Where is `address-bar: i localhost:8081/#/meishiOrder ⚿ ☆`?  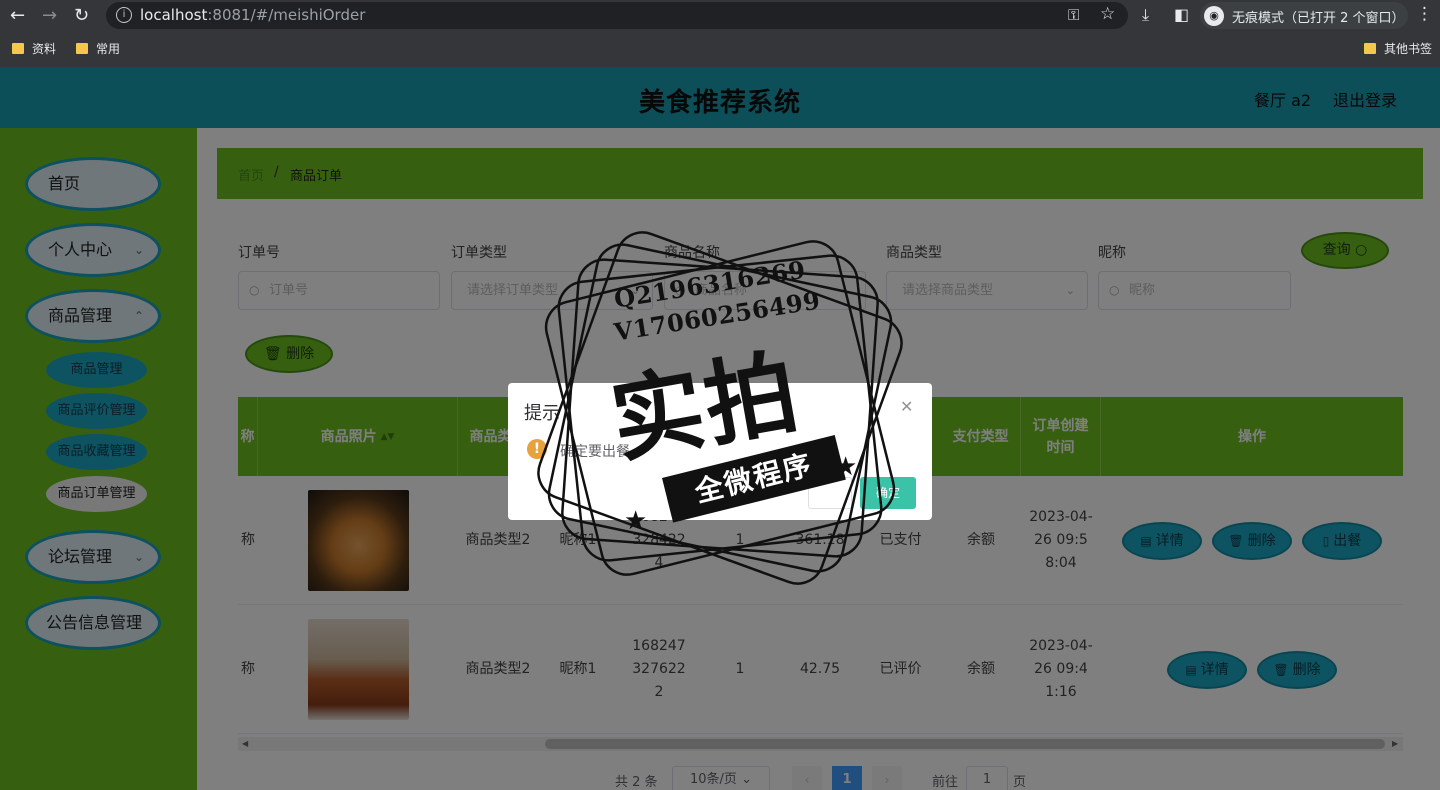 address-bar: i localhost:8081/#/meishiOrder ⚿ ☆ is located at coordinates (617, 15).